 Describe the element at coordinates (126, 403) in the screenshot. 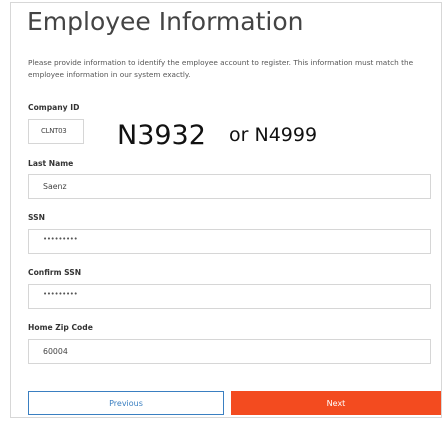

I see `previous-button: Previous` at that location.